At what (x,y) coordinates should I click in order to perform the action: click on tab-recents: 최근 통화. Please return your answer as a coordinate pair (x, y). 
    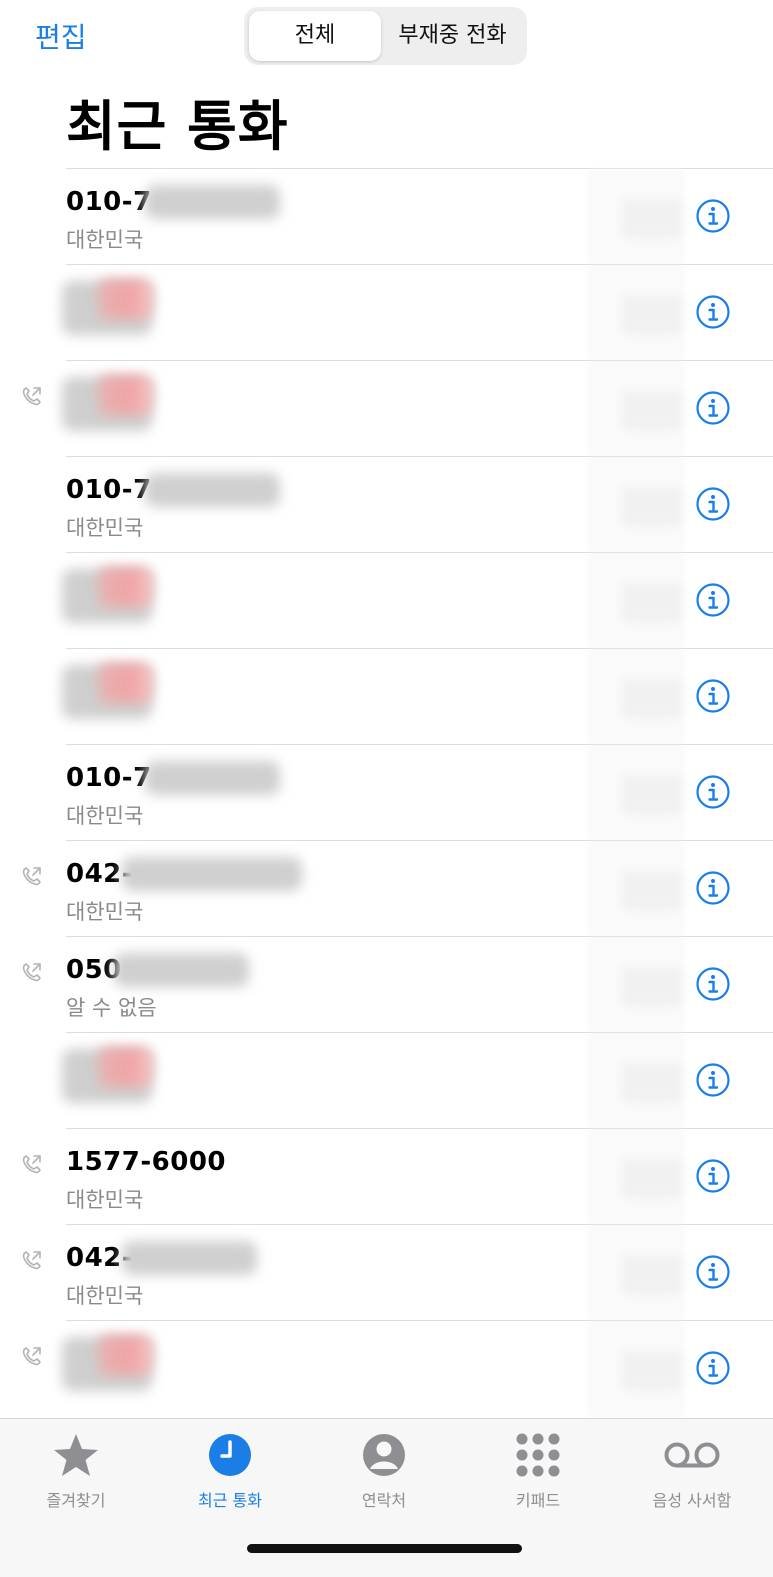
    Looking at the image, I should click on (230, 1471).